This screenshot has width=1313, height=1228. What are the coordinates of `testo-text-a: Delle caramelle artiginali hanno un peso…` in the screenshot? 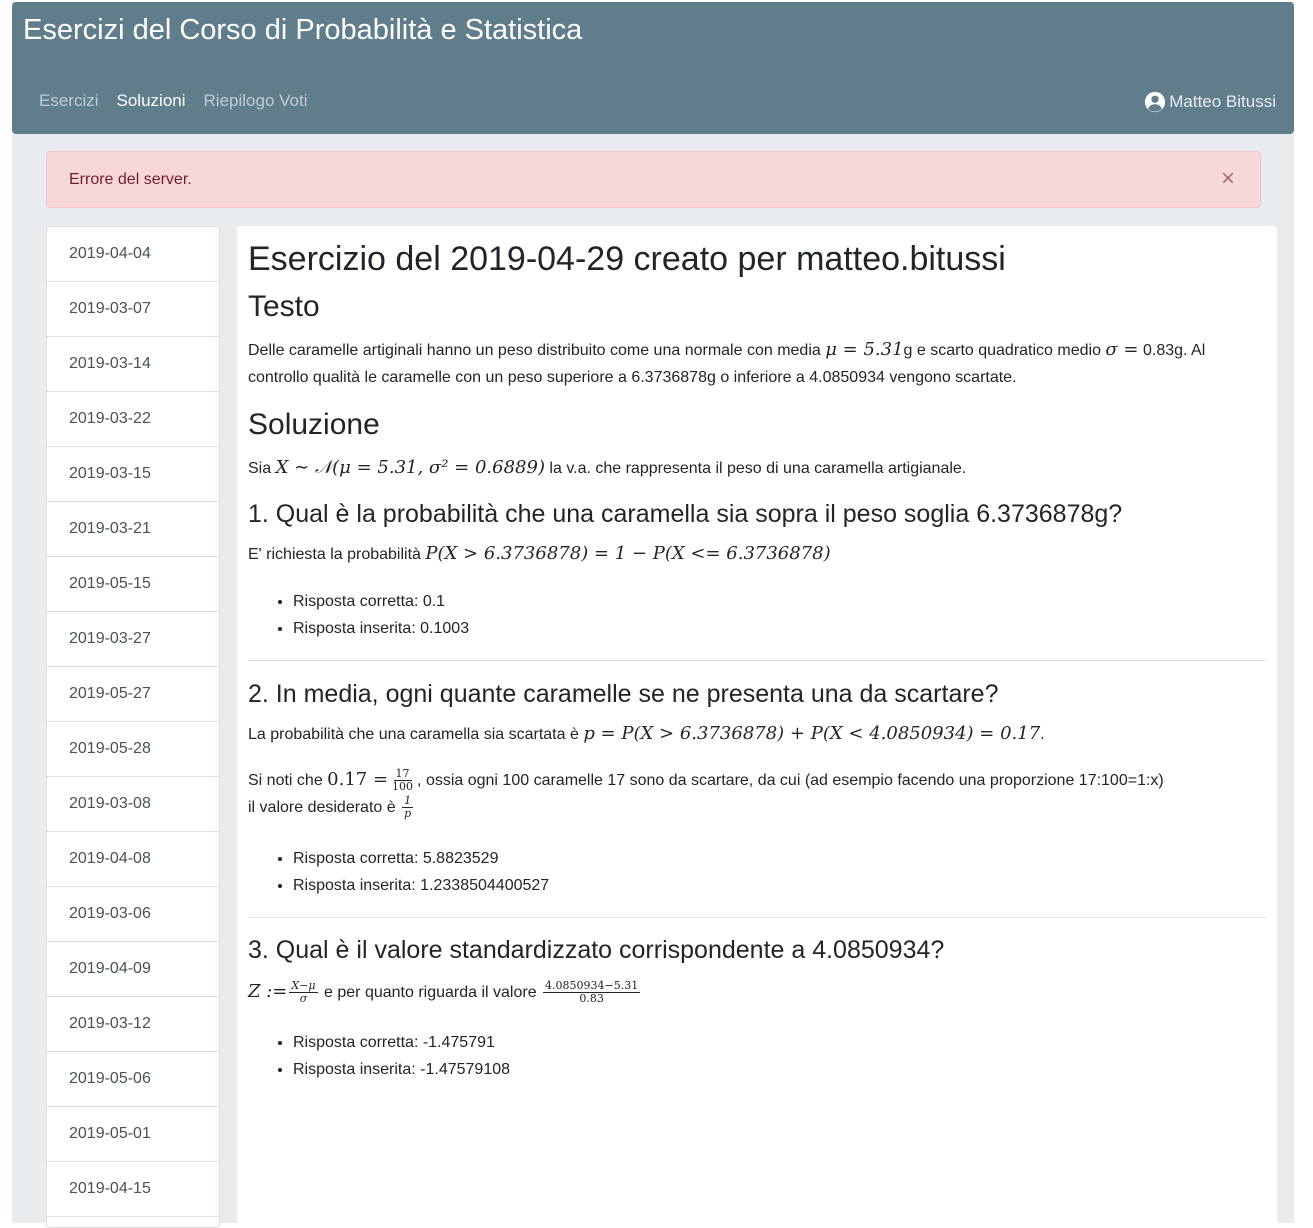 It's located at (537, 350).